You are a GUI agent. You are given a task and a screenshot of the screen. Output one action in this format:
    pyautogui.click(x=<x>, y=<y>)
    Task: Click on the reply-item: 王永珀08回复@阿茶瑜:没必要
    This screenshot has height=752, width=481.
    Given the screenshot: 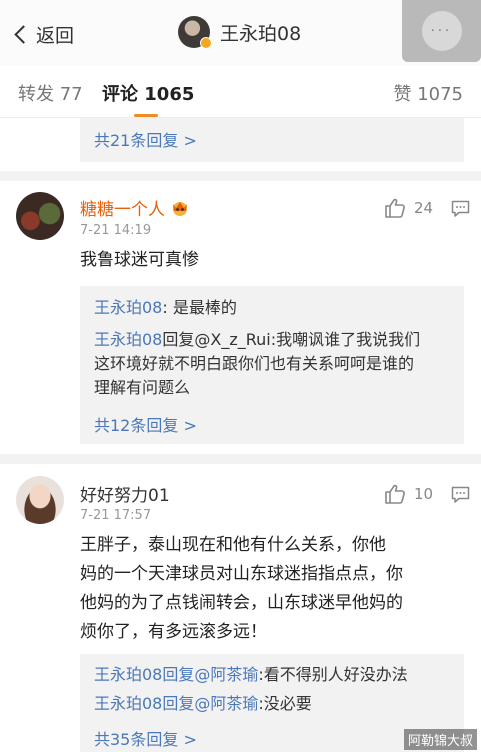 What is the action you would take?
    pyautogui.click(x=203, y=704)
    